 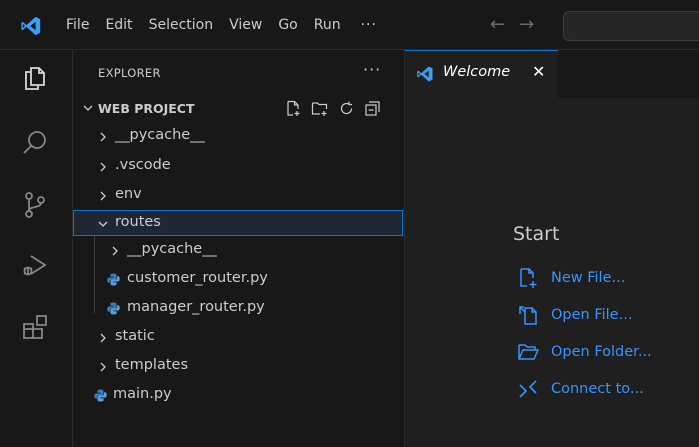 What do you see at coordinates (238, 223) in the screenshot?
I see `tree-folder-routes: routes` at bounding box center [238, 223].